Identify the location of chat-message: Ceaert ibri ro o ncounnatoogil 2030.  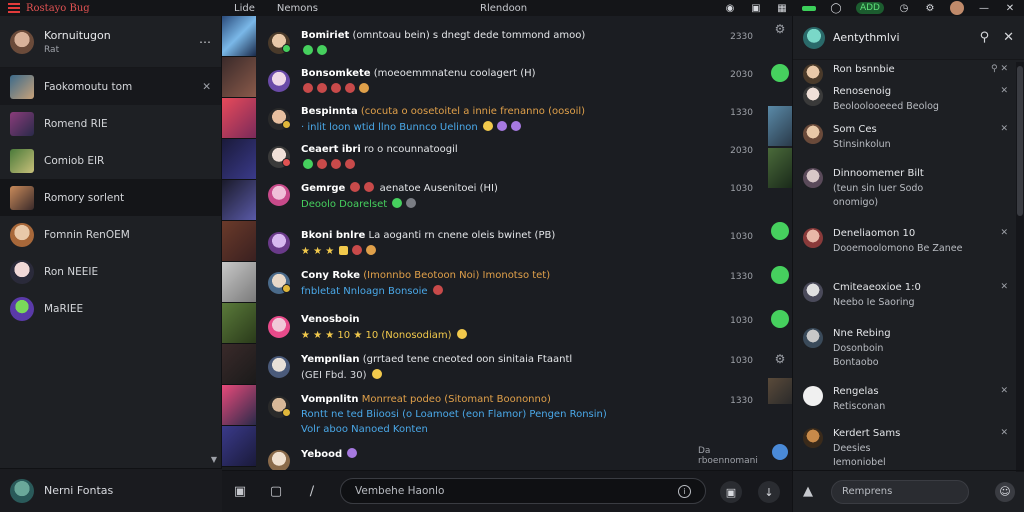
(515, 157).